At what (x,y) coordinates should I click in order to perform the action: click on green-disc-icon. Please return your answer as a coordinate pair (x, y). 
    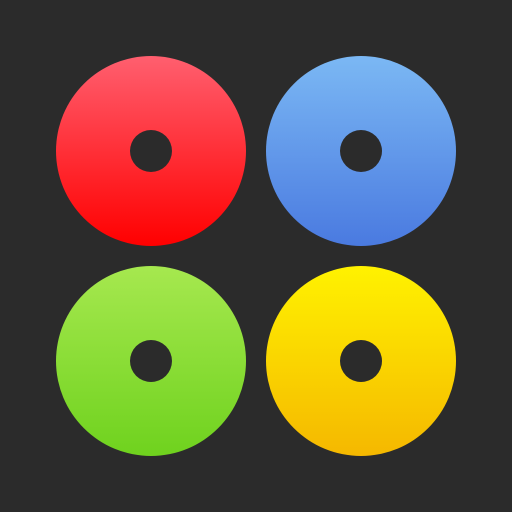
    Looking at the image, I should click on (151, 361).